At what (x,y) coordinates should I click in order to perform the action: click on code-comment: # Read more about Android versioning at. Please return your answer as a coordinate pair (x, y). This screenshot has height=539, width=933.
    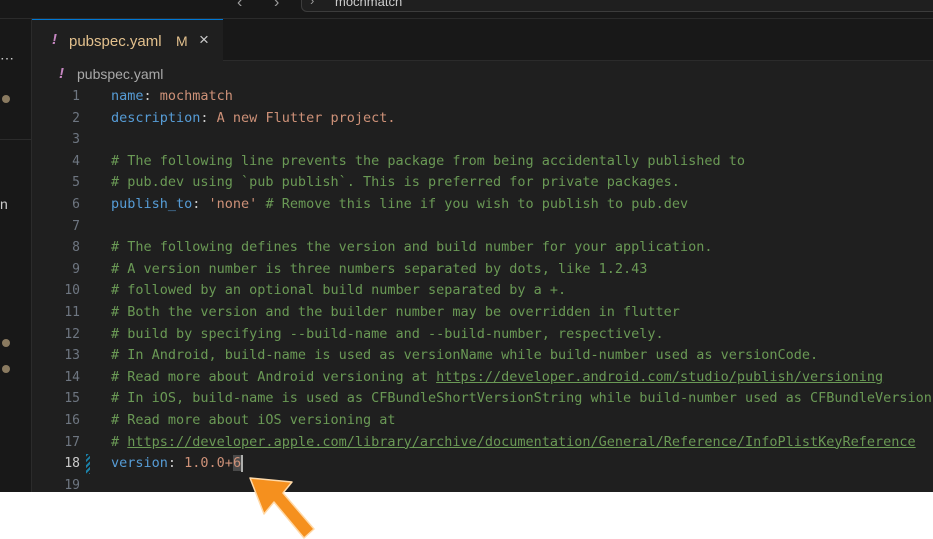
    Looking at the image, I should click on (274, 376).